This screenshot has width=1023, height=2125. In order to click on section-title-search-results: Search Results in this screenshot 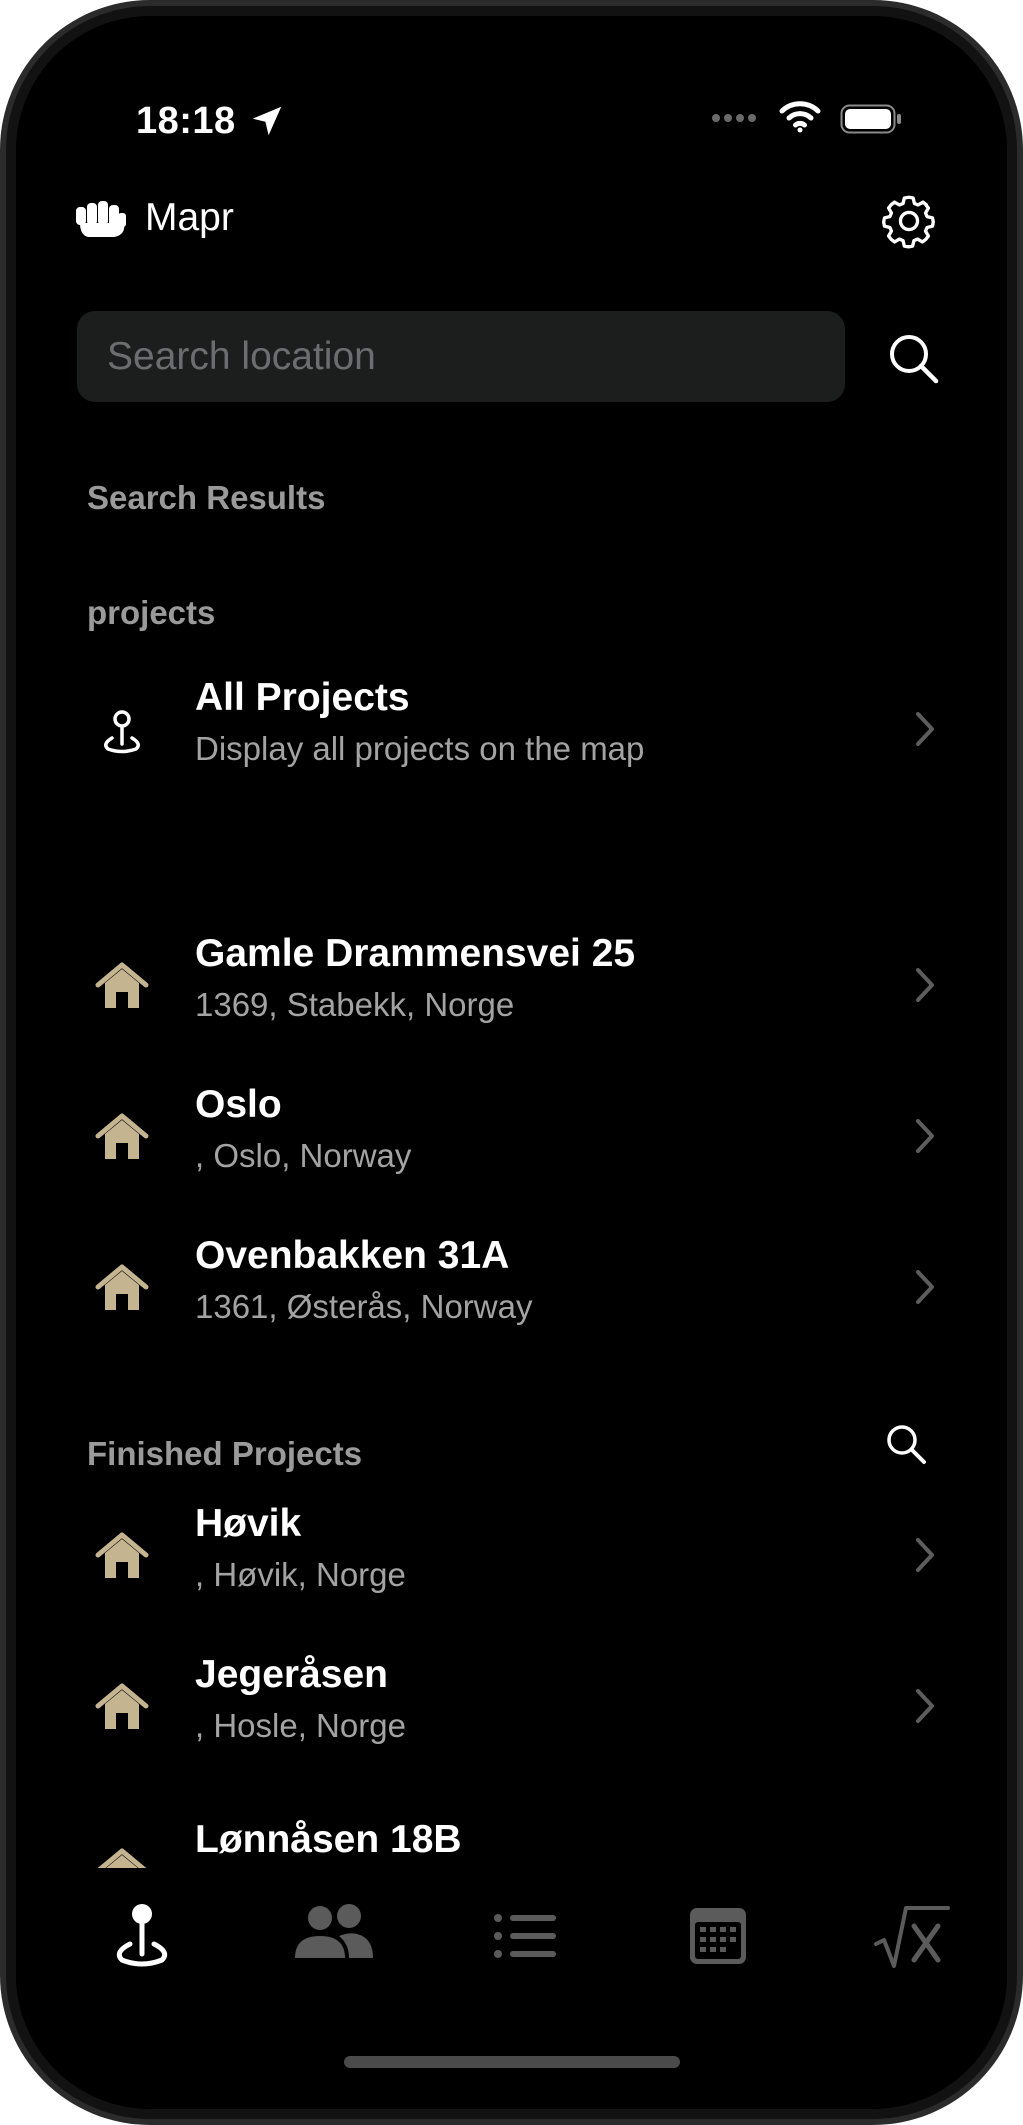, I will do `click(206, 497)`.